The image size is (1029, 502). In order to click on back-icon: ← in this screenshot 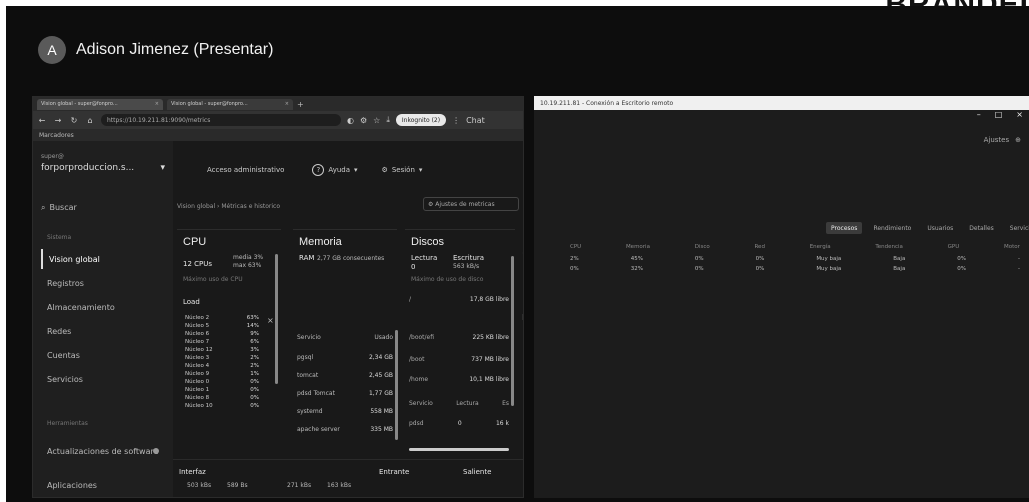, I will do `click(42, 120)`.